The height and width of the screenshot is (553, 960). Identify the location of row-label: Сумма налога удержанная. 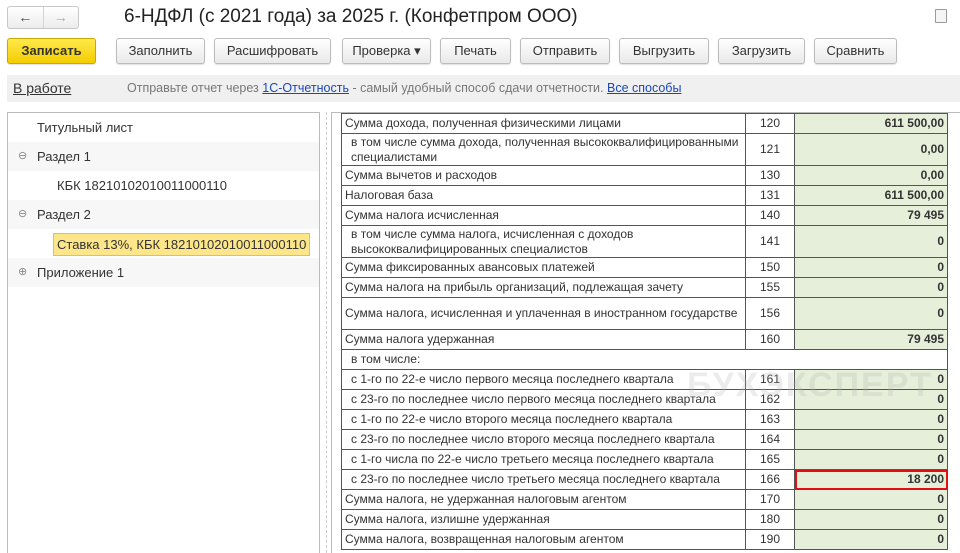
(543, 339).